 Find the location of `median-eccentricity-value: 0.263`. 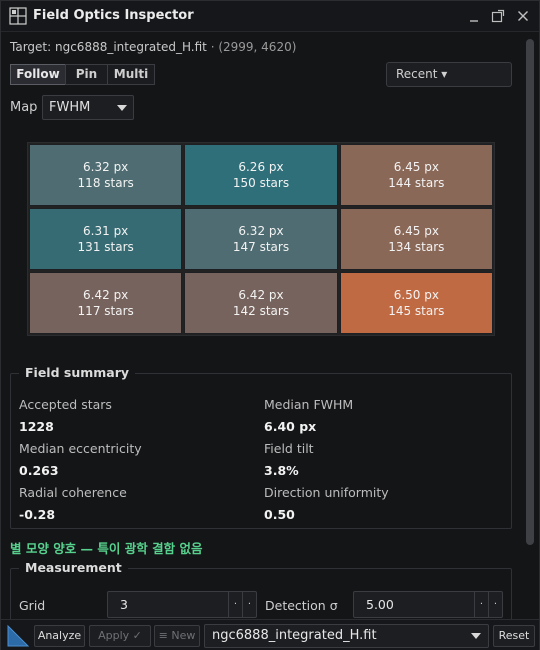

median-eccentricity-value: 0.263 is located at coordinates (39, 470).